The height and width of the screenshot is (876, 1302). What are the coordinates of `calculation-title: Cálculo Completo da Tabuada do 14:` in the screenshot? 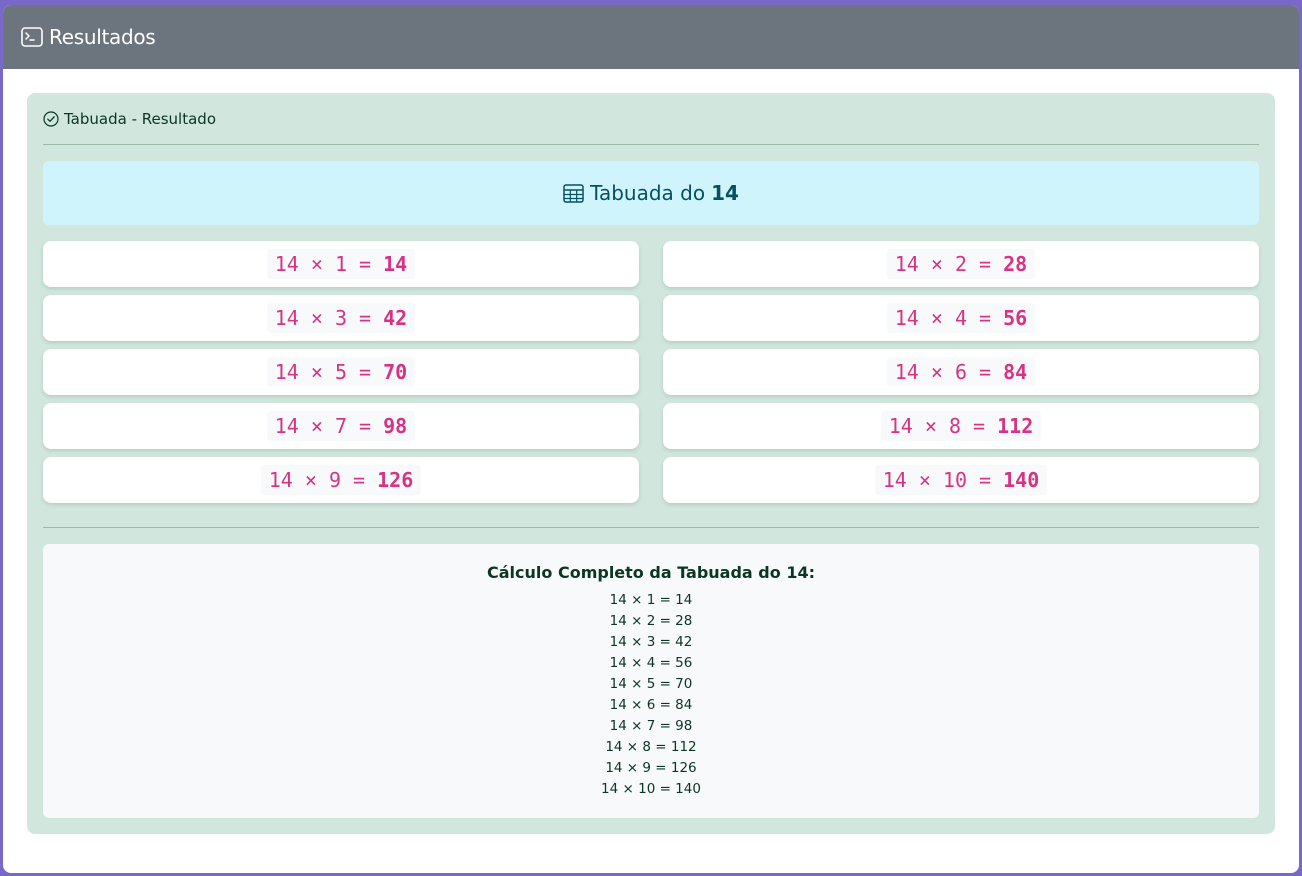 It's located at (651, 572).